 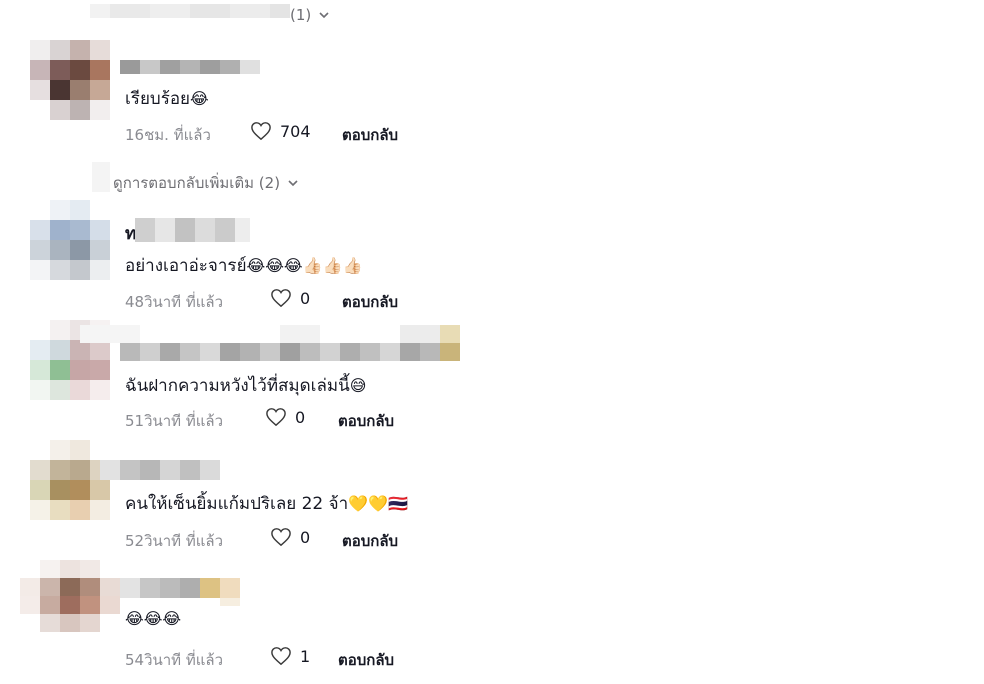 I want to click on comment-text: 😂😂😂, so click(x=153, y=619).